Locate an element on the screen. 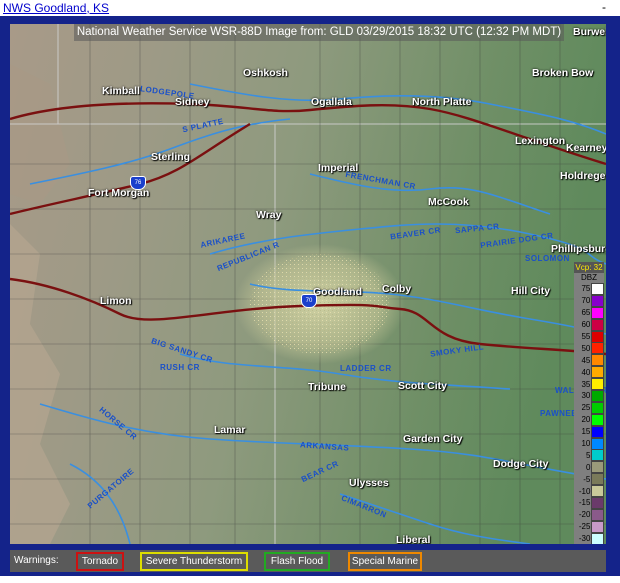 The image size is (620, 583). city-label: North Platte is located at coordinates (442, 102).